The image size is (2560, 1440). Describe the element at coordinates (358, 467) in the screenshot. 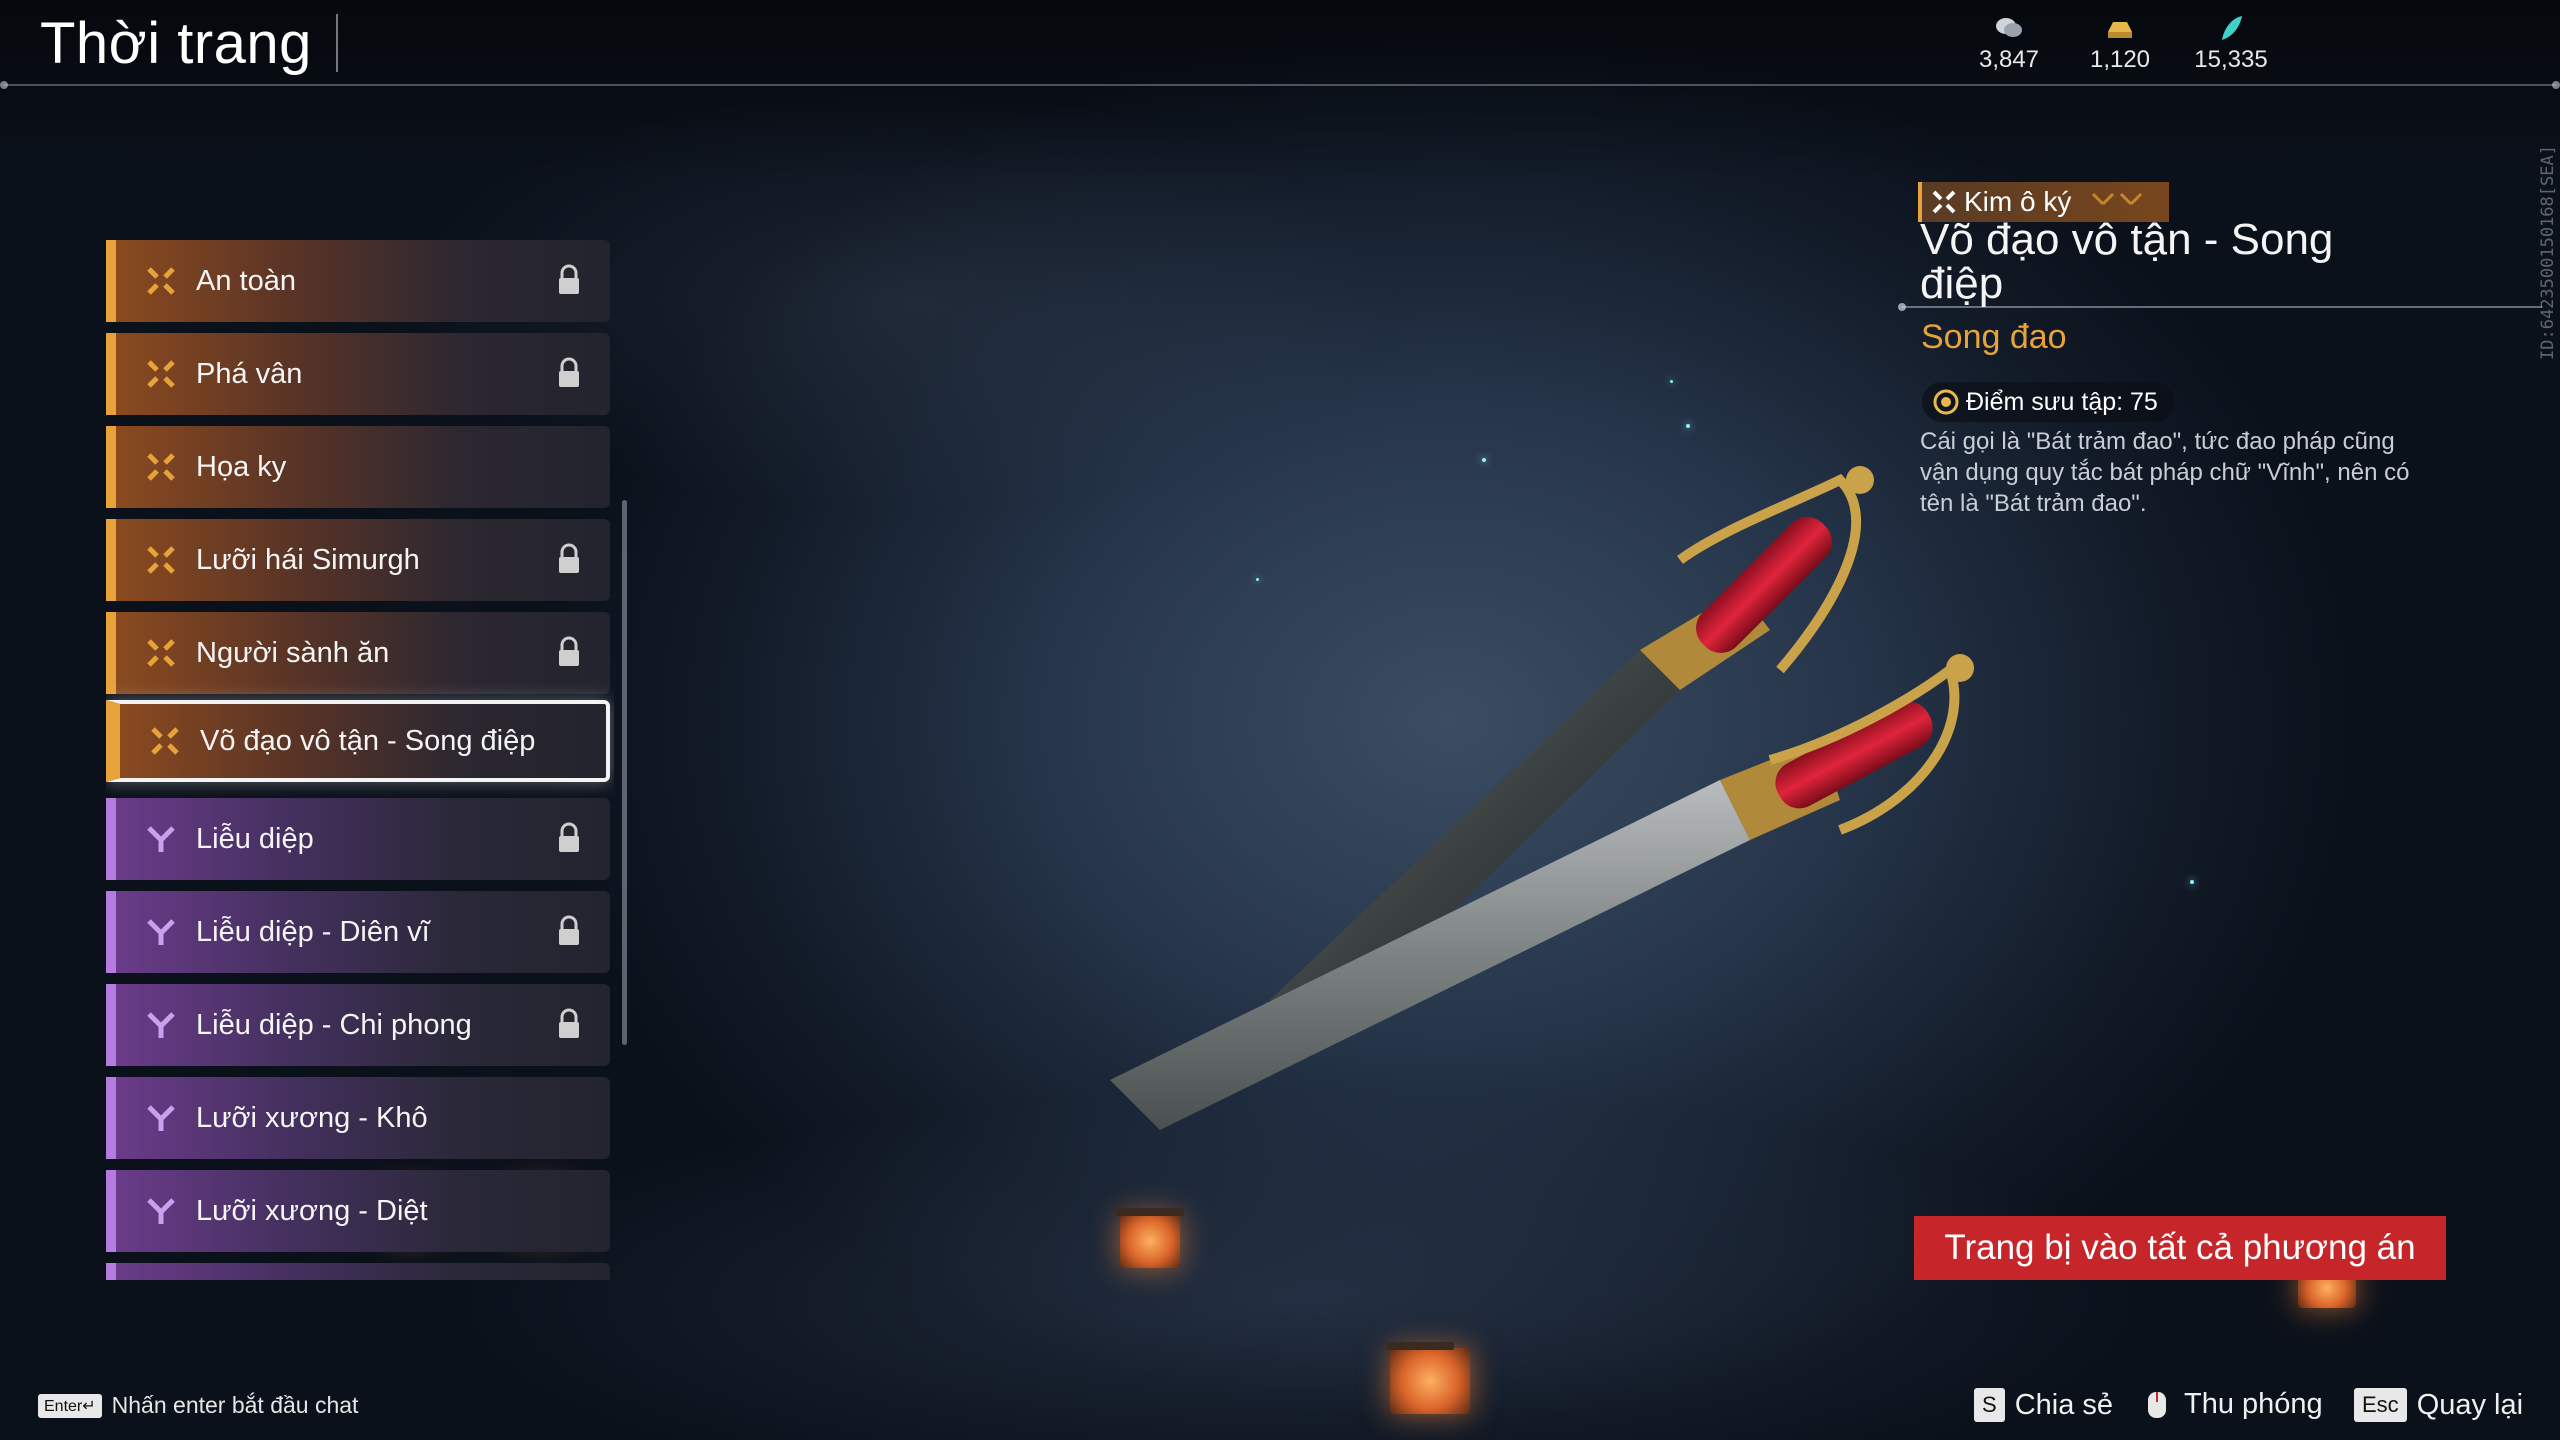

I see `list-item: Họa ky` at that location.